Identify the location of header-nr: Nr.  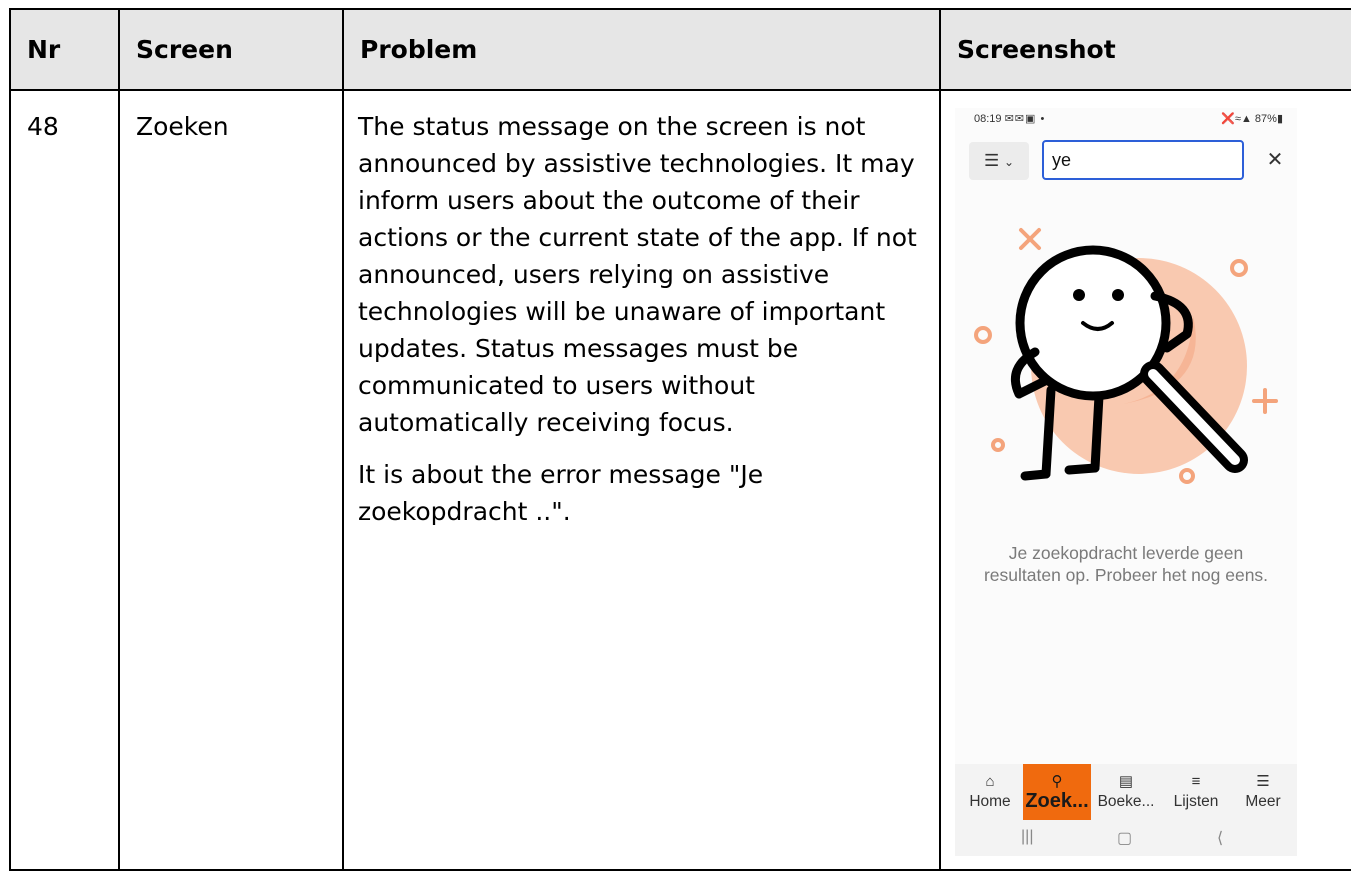
(64, 49).